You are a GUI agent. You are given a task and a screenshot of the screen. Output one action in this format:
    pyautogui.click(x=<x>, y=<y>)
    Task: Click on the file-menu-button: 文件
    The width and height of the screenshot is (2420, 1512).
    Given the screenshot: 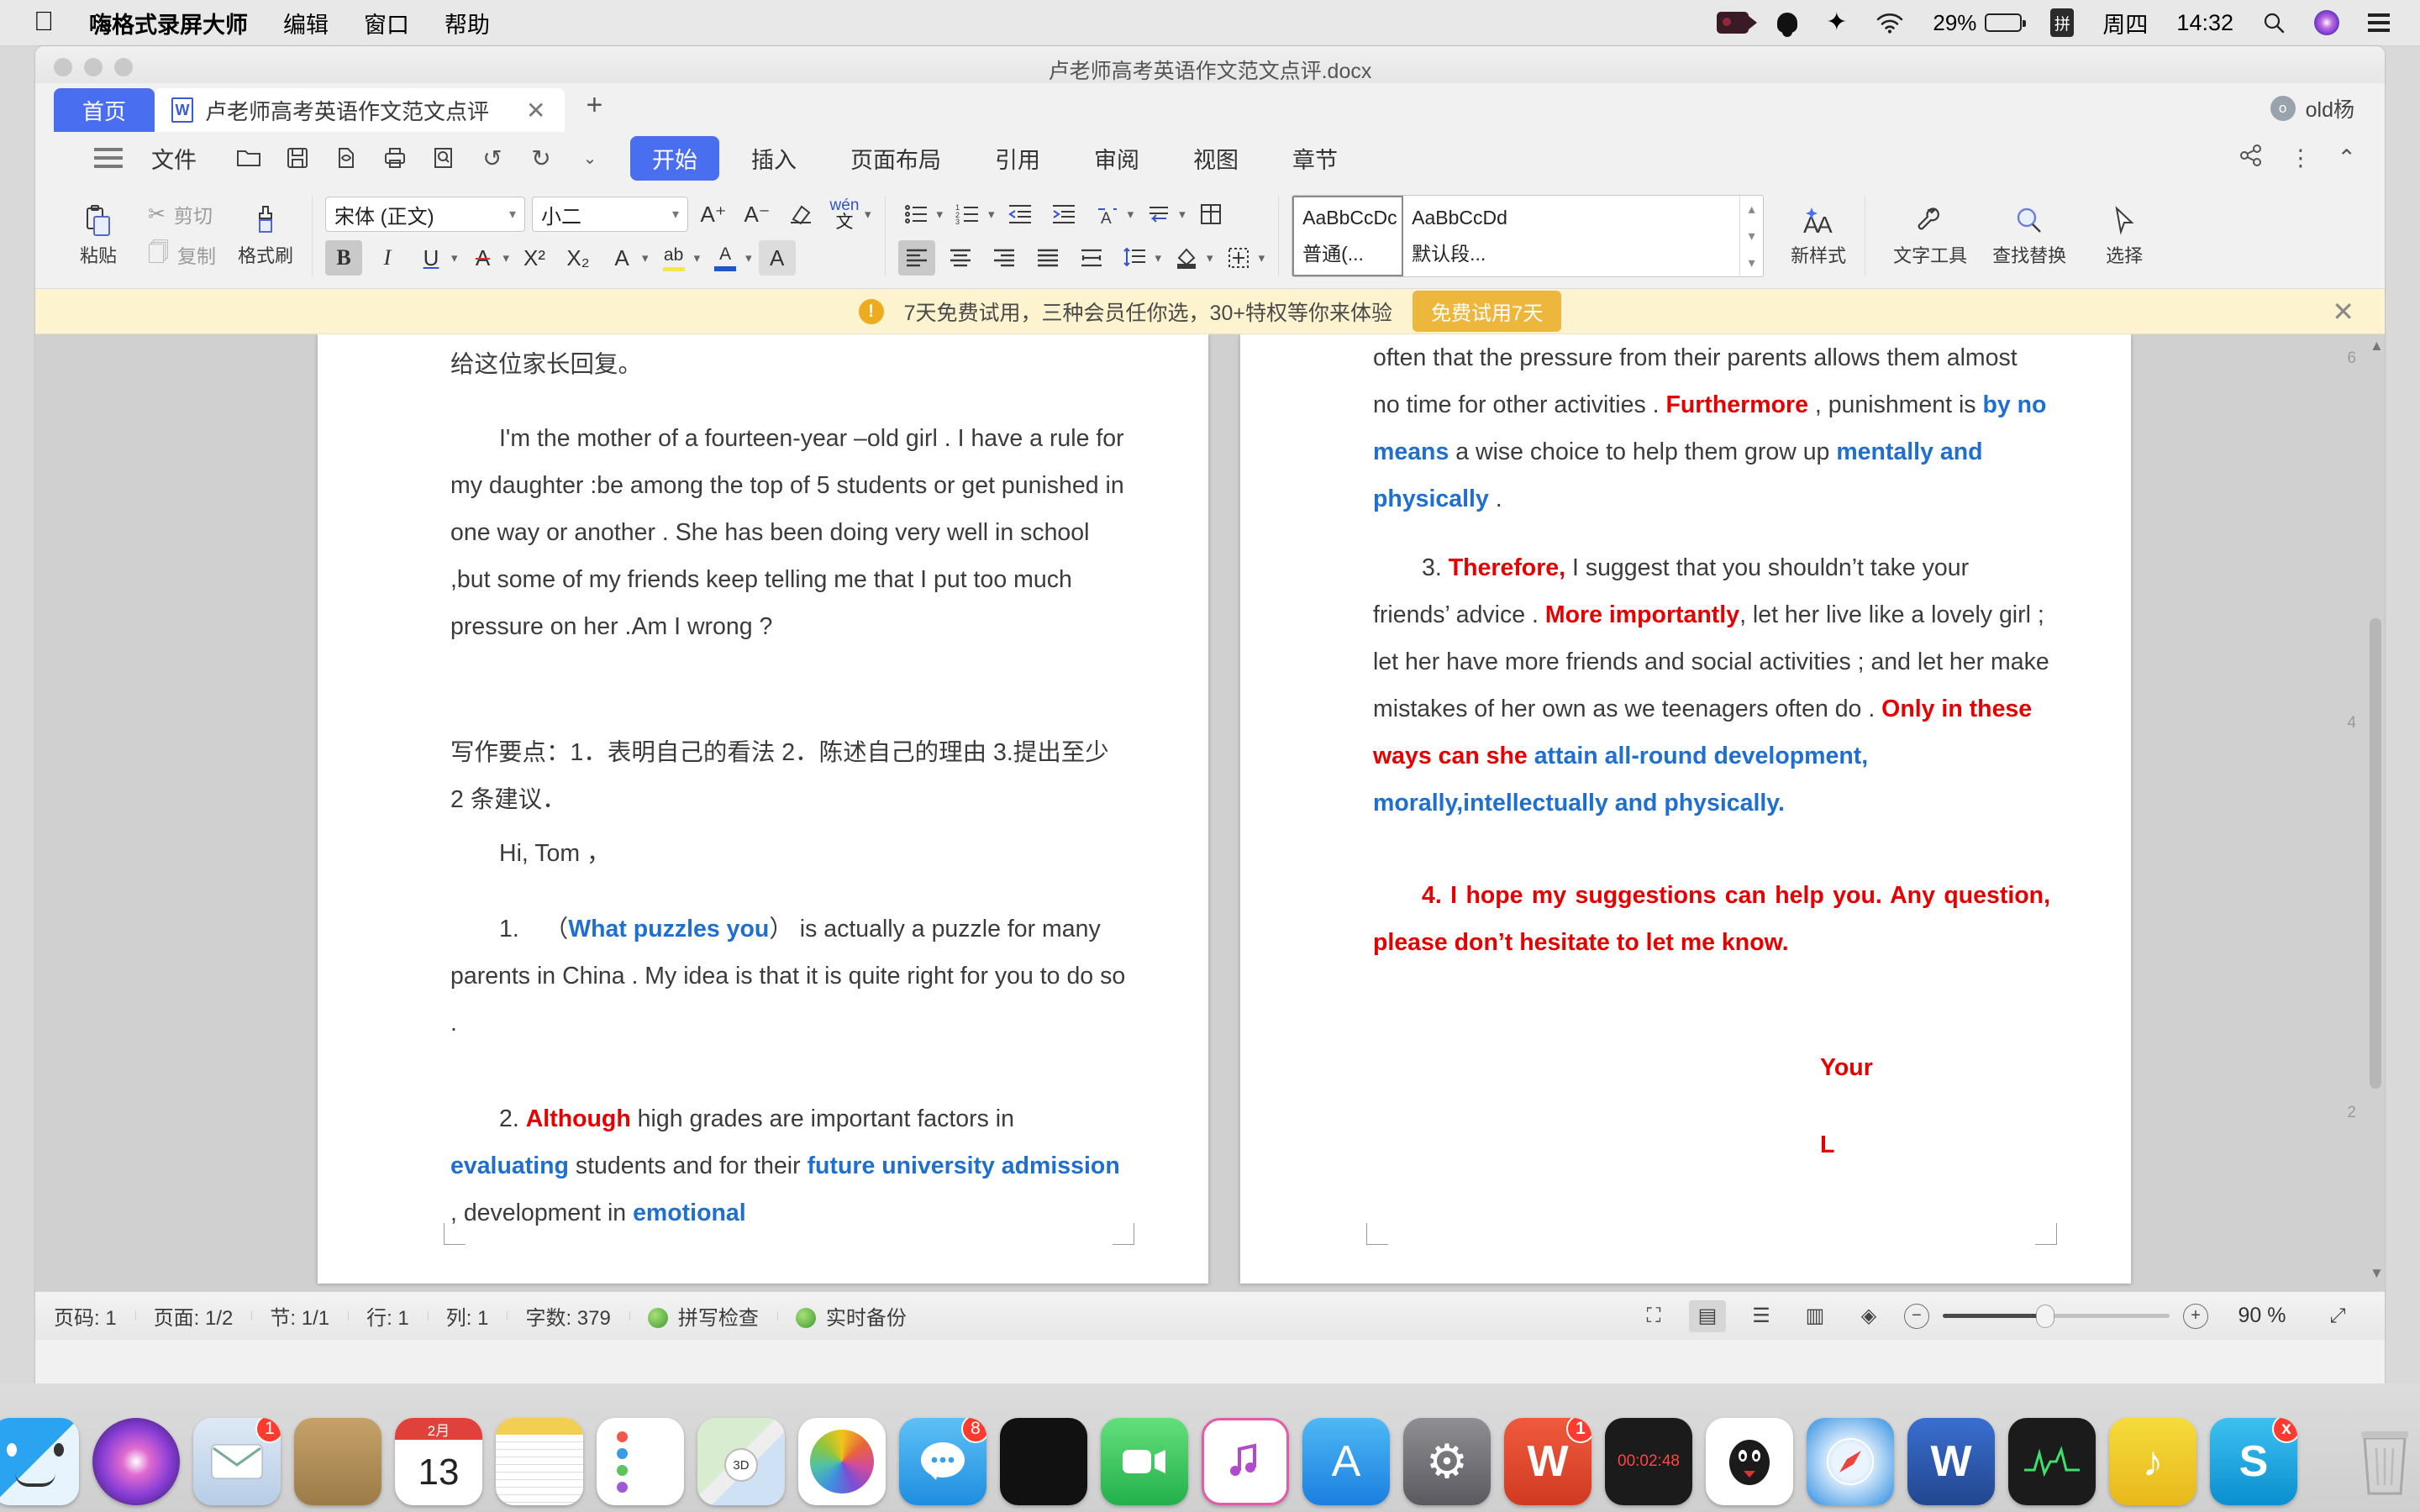 What is the action you would take?
    pyautogui.click(x=174, y=158)
    